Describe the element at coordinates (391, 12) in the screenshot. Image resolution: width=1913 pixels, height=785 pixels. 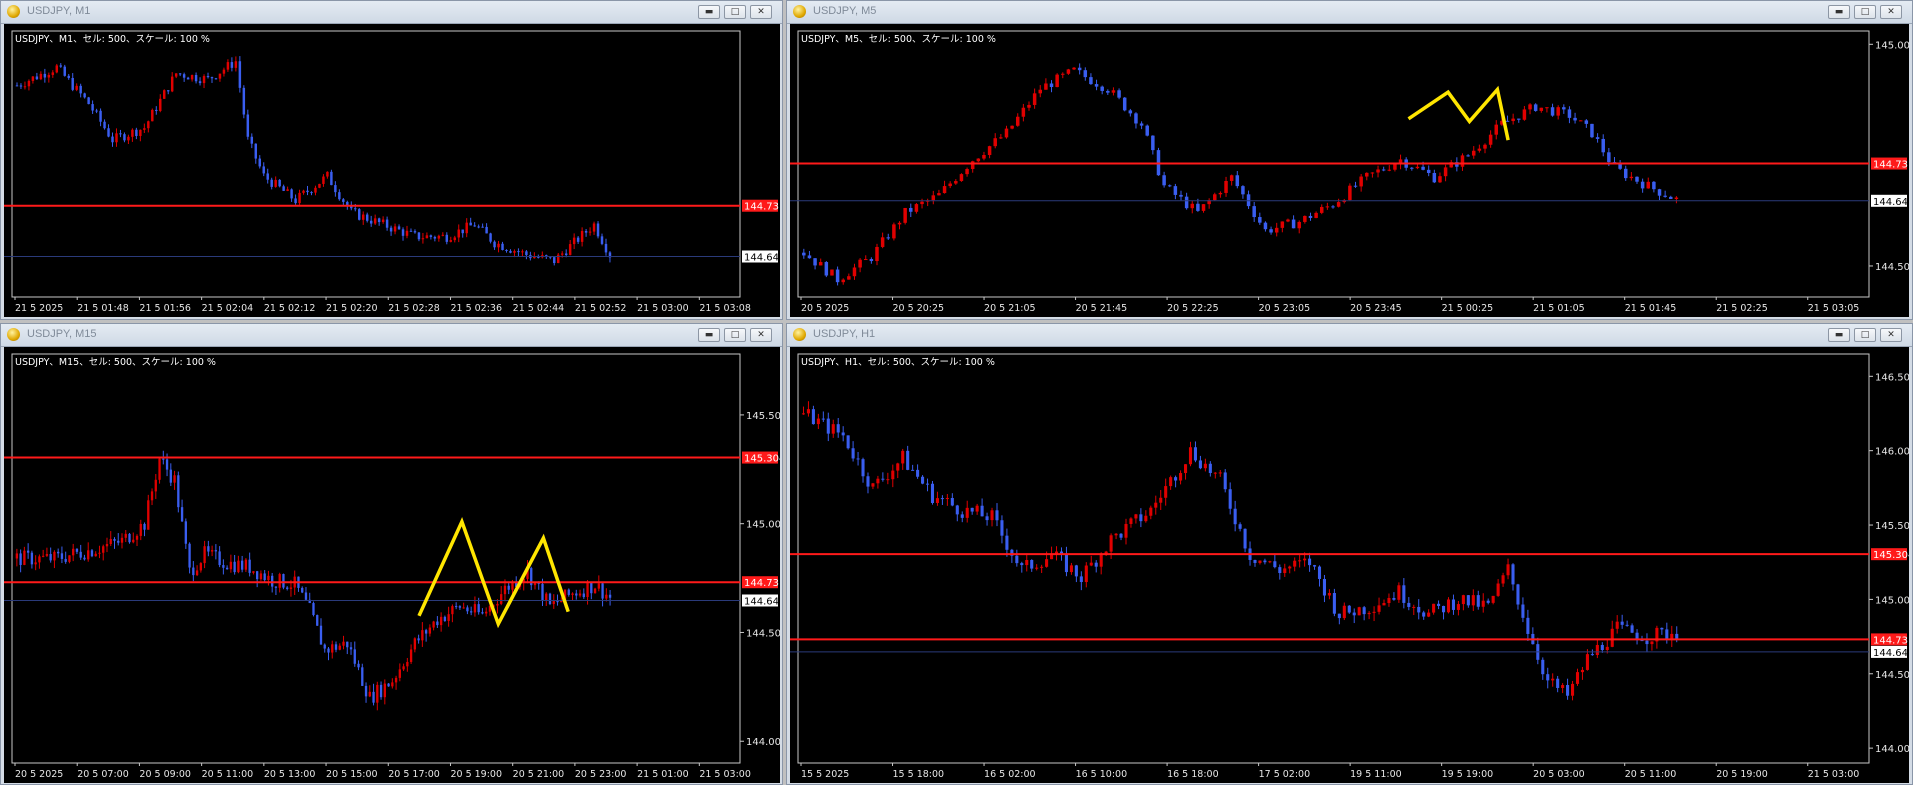
I see `window-titlebar: USDJPY, M1 ▬ □ ✕` at that location.